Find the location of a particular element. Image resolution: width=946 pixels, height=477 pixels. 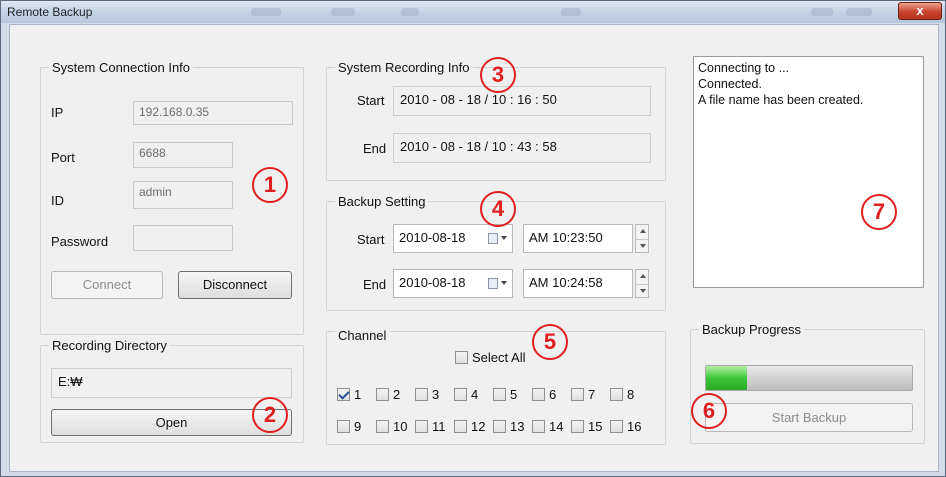

port-field: 6688 is located at coordinates (183, 155).